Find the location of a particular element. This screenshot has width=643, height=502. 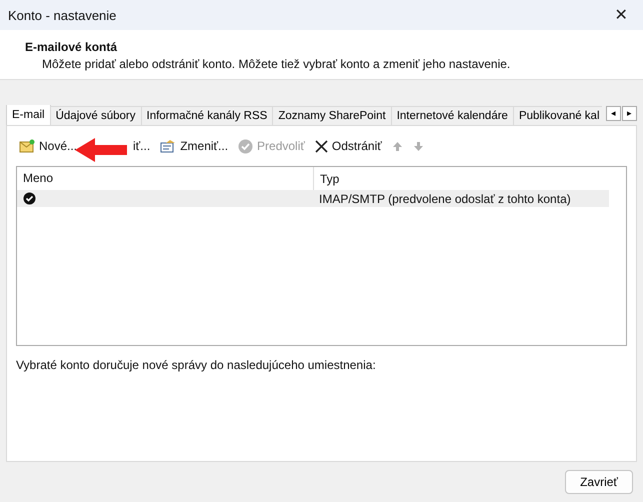

up-arrow-icon is located at coordinates (397, 146).